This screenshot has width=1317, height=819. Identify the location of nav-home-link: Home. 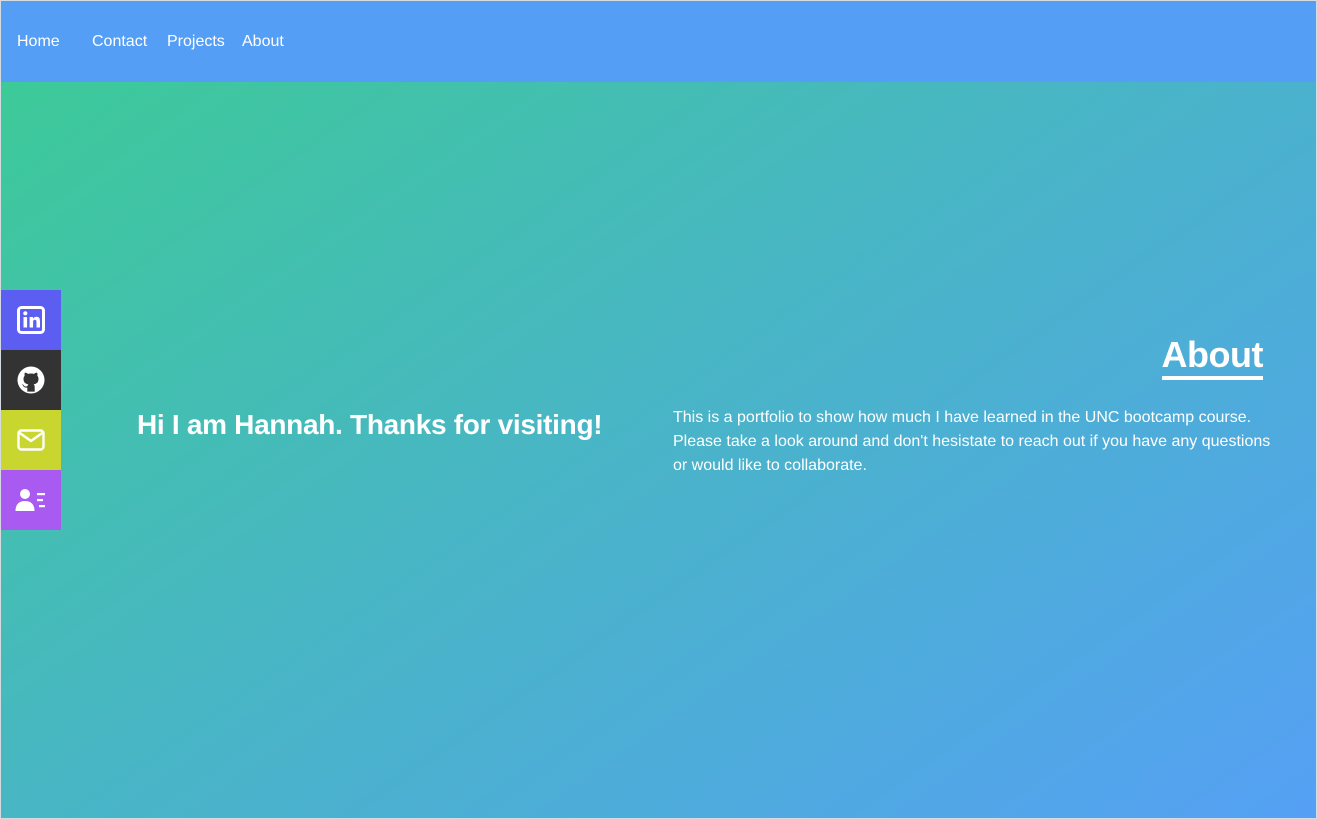
(38, 42).